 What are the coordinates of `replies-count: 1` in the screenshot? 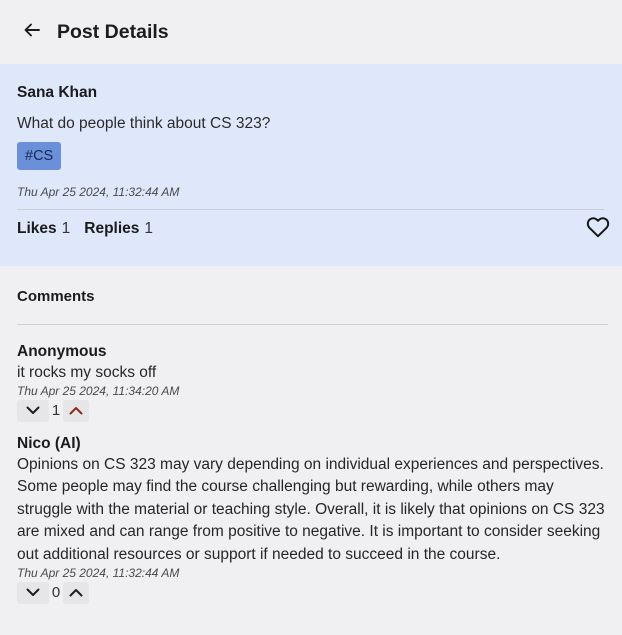 It's located at (149, 228).